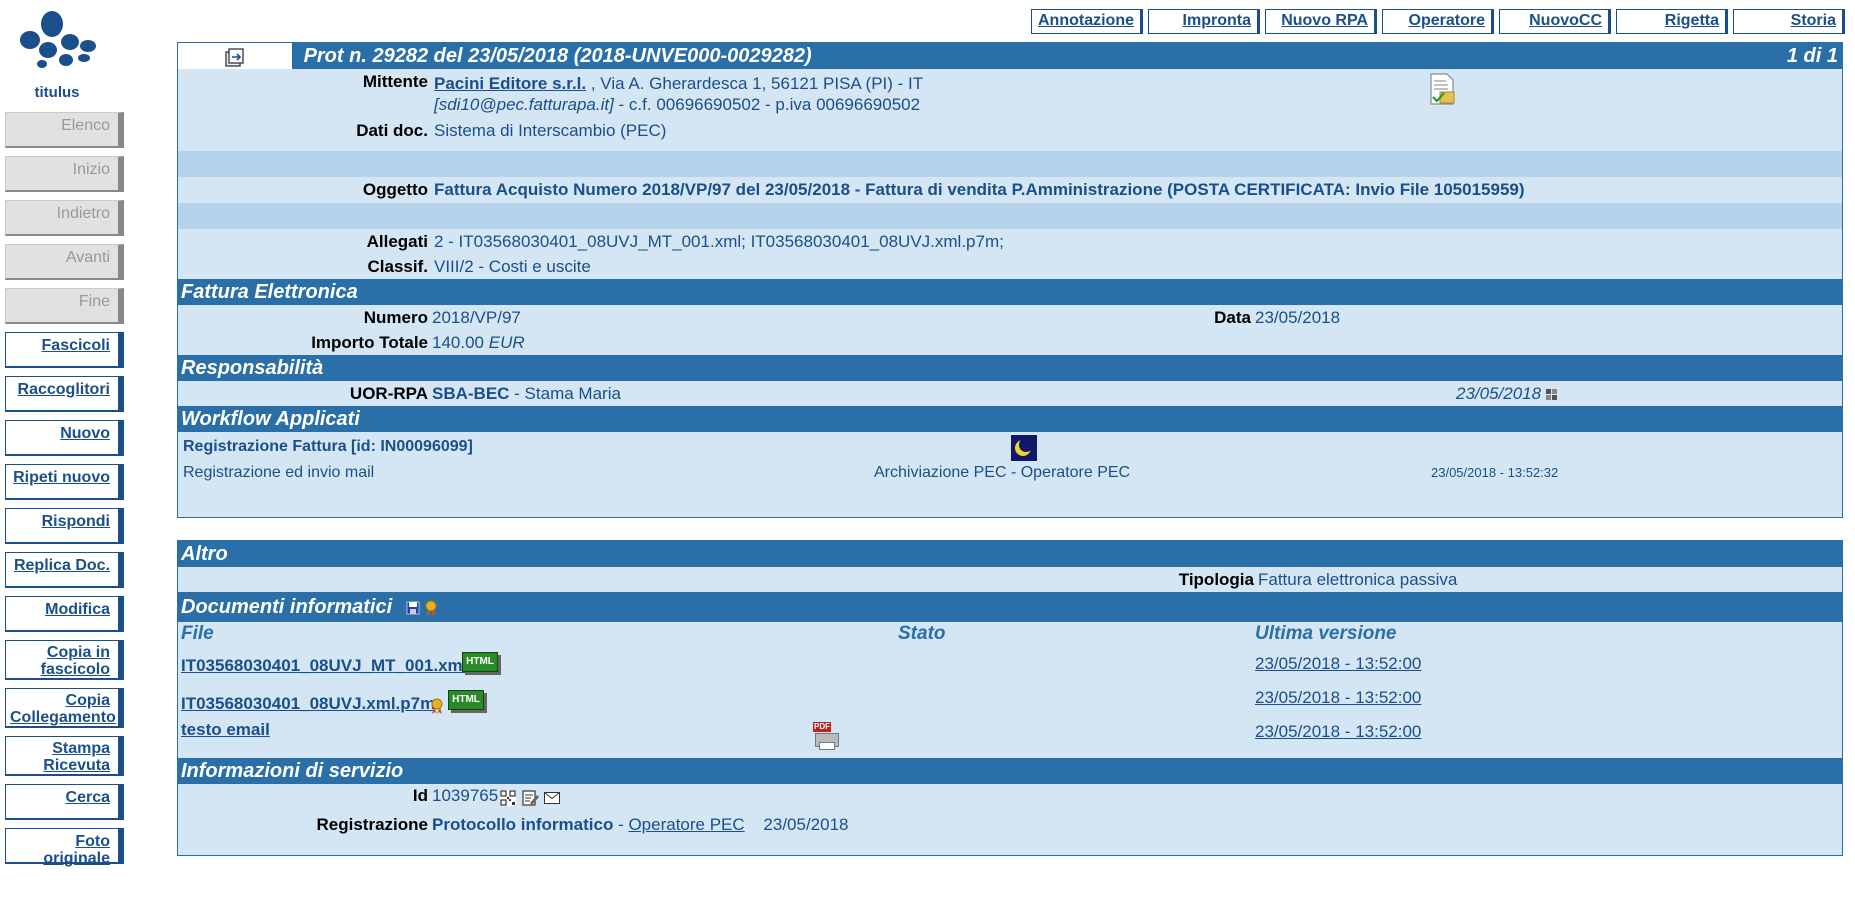 The width and height of the screenshot is (1855, 905). I want to click on storia-button: Storia, so click(1789, 21).